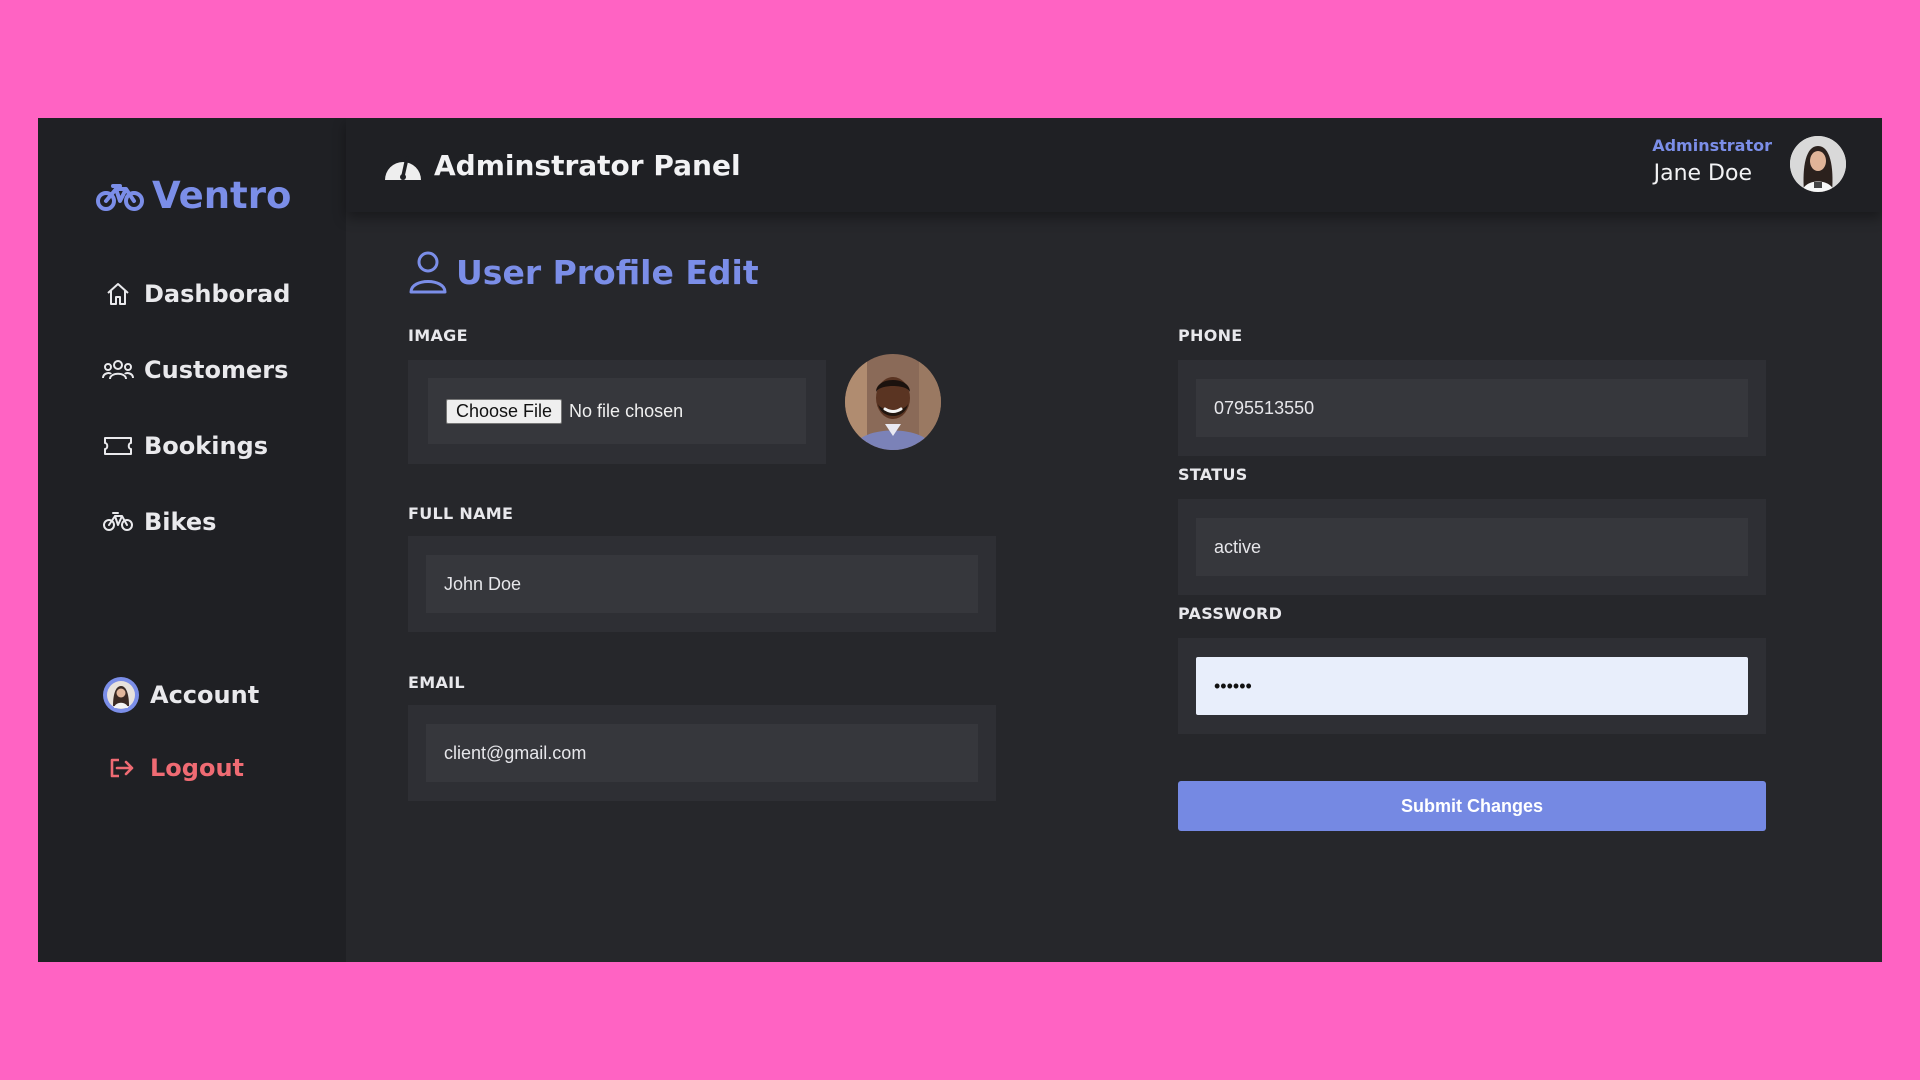 The width and height of the screenshot is (1920, 1080). Describe the element at coordinates (121, 695) in the screenshot. I see `account-avatar` at that location.